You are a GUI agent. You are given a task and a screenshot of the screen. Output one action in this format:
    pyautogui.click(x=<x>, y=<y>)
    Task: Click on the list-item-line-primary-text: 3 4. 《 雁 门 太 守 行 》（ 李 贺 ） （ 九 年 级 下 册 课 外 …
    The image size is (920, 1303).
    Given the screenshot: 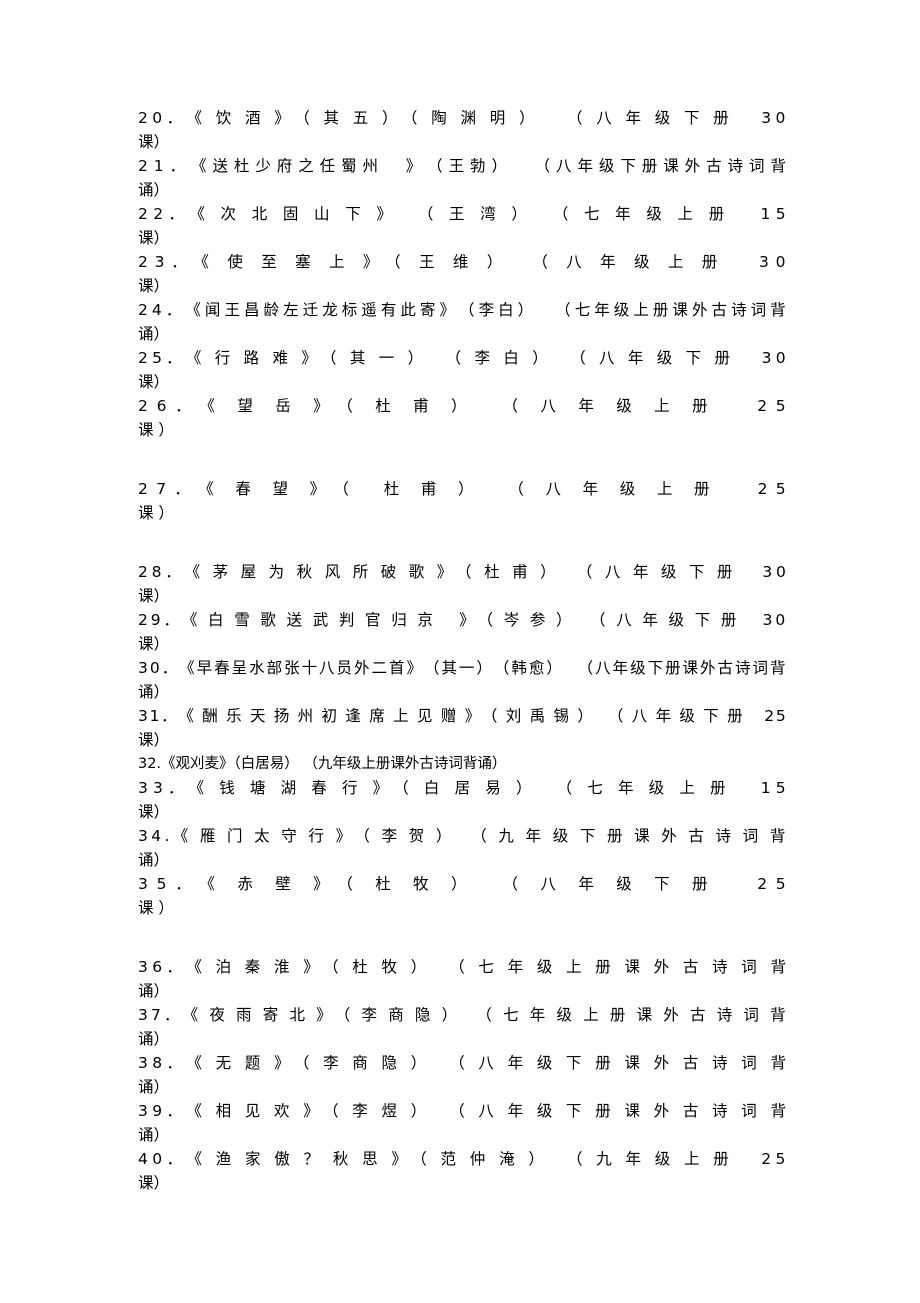 What is the action you would take?
    pyautogui.click(x=462, y=836)
    